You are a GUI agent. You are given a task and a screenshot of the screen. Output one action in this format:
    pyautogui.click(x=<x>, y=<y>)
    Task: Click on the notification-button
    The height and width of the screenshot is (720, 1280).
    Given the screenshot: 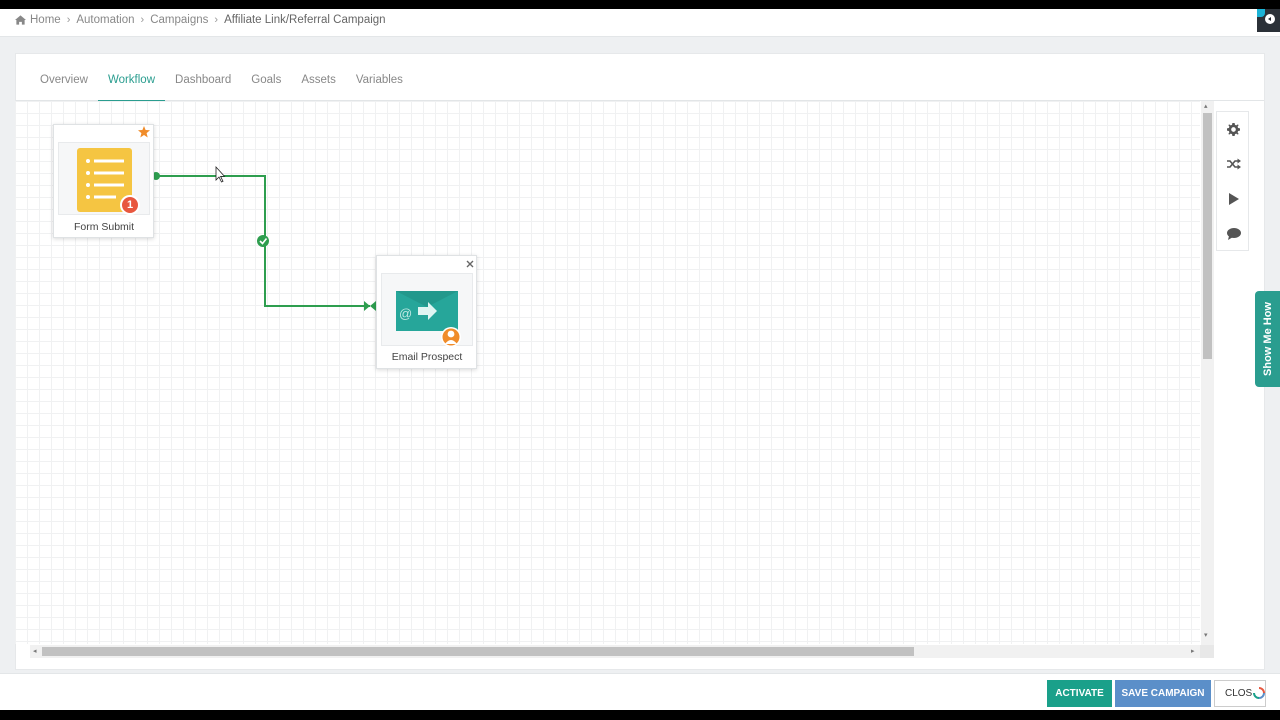 What is the action you would take?
    pyautogui.click(x=1268, y=20)
    